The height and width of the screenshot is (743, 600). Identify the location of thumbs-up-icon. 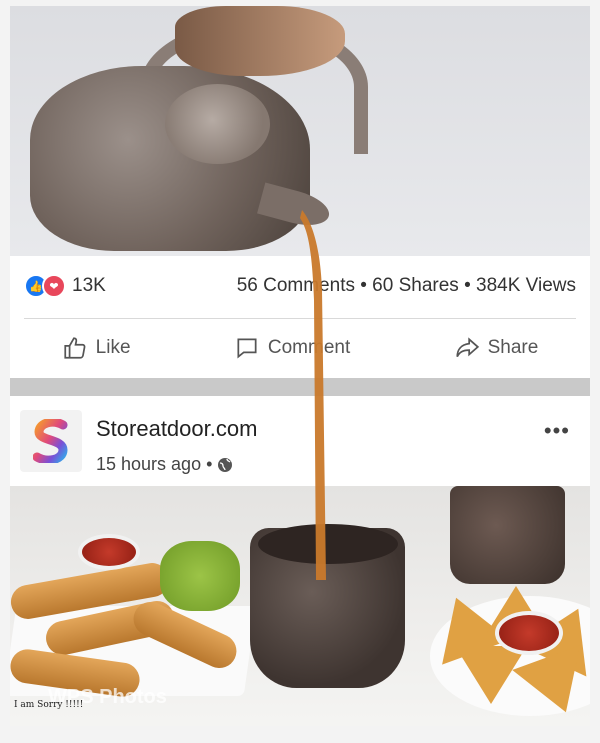
(75, 348).